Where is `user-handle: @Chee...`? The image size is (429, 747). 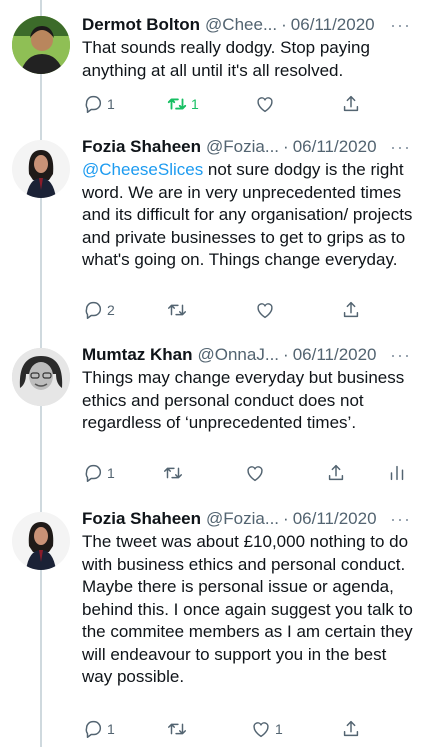
user-handle: @Chee... is located at coordinates (241, 25).